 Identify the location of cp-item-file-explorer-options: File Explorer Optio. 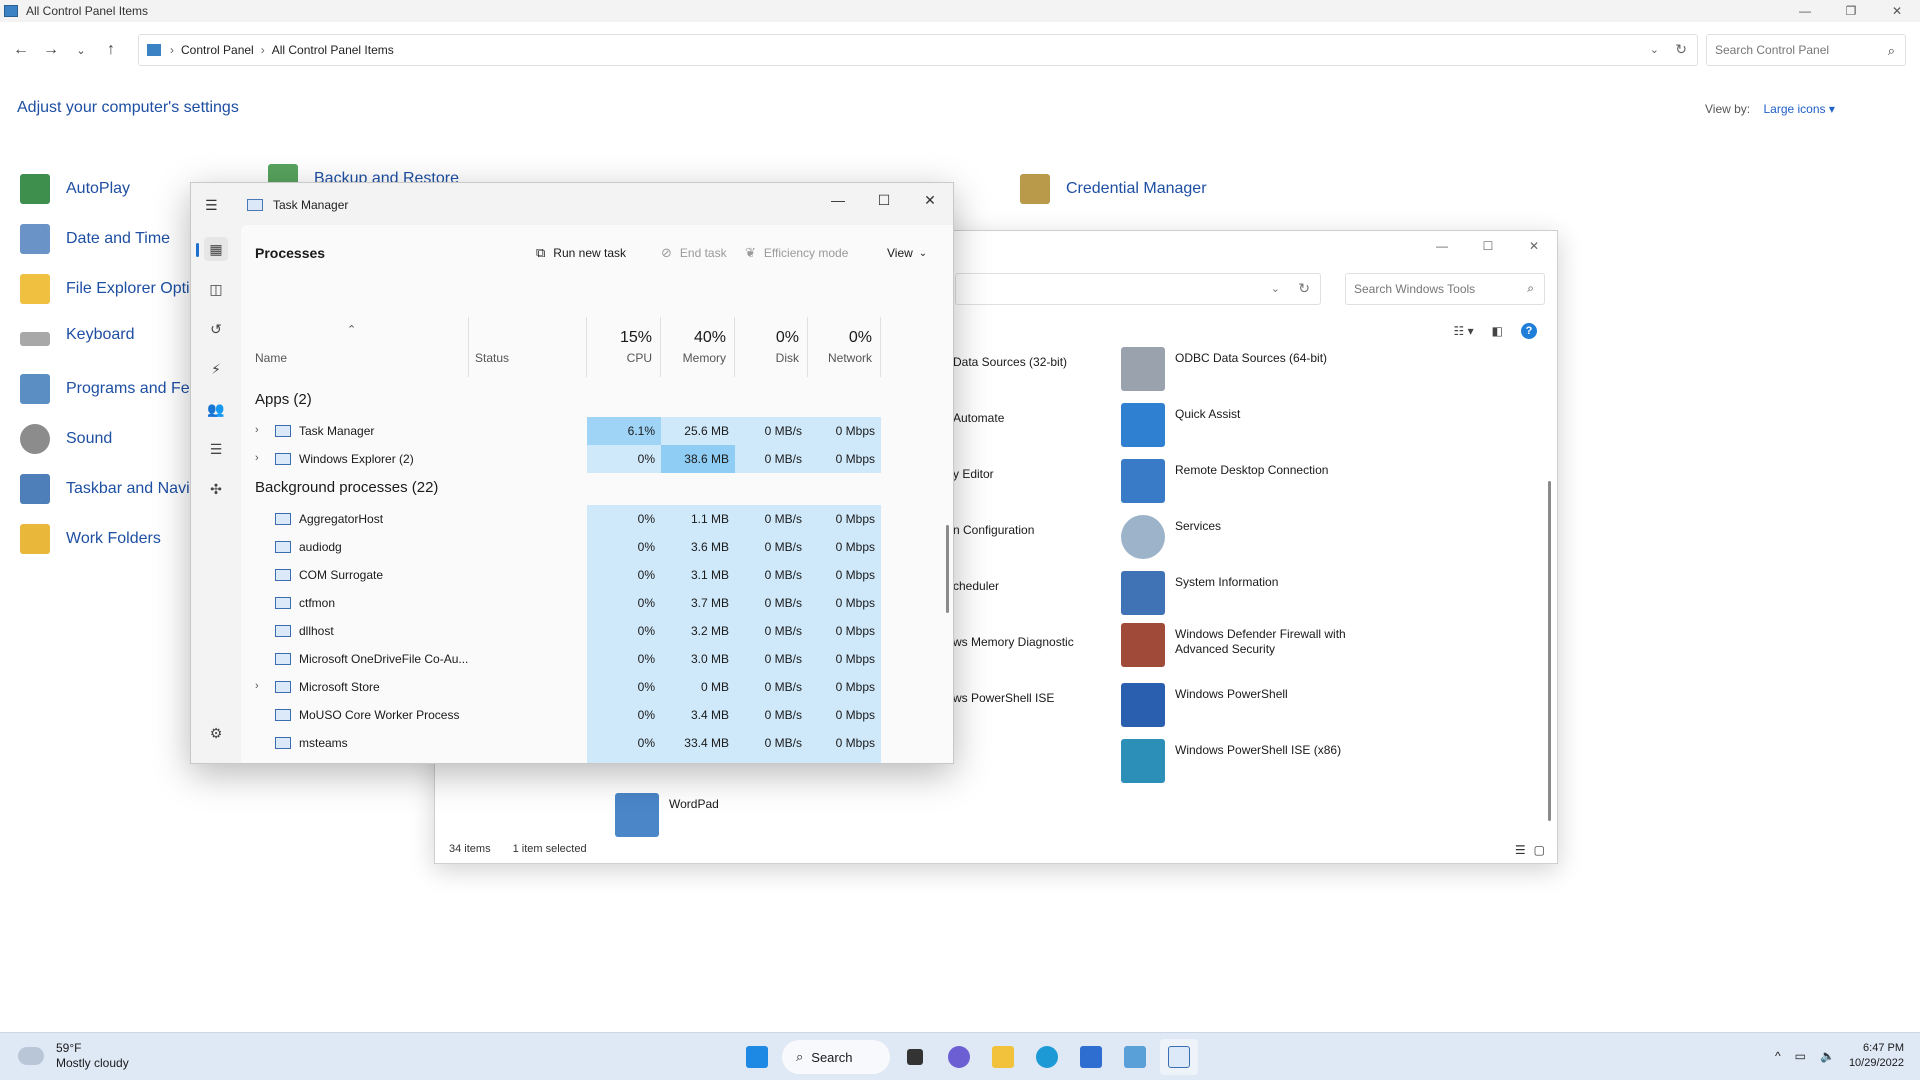
(109, 289).